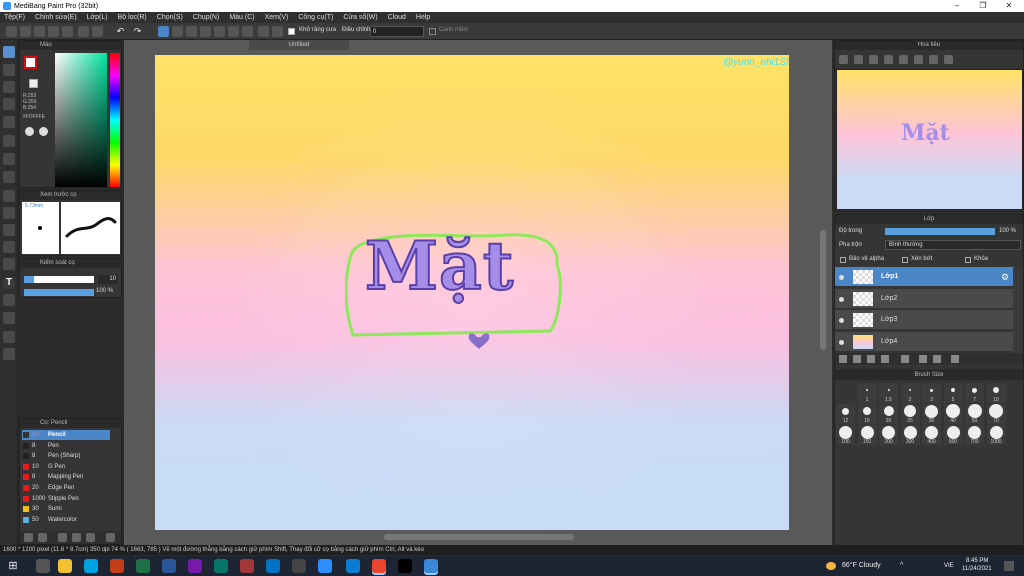 Image resolution: width=1024 pixels, height=576 pixels. Describe the element at coordinates (867, 393) in the screenshot. I see `brush-size-cell: 1` at that location.